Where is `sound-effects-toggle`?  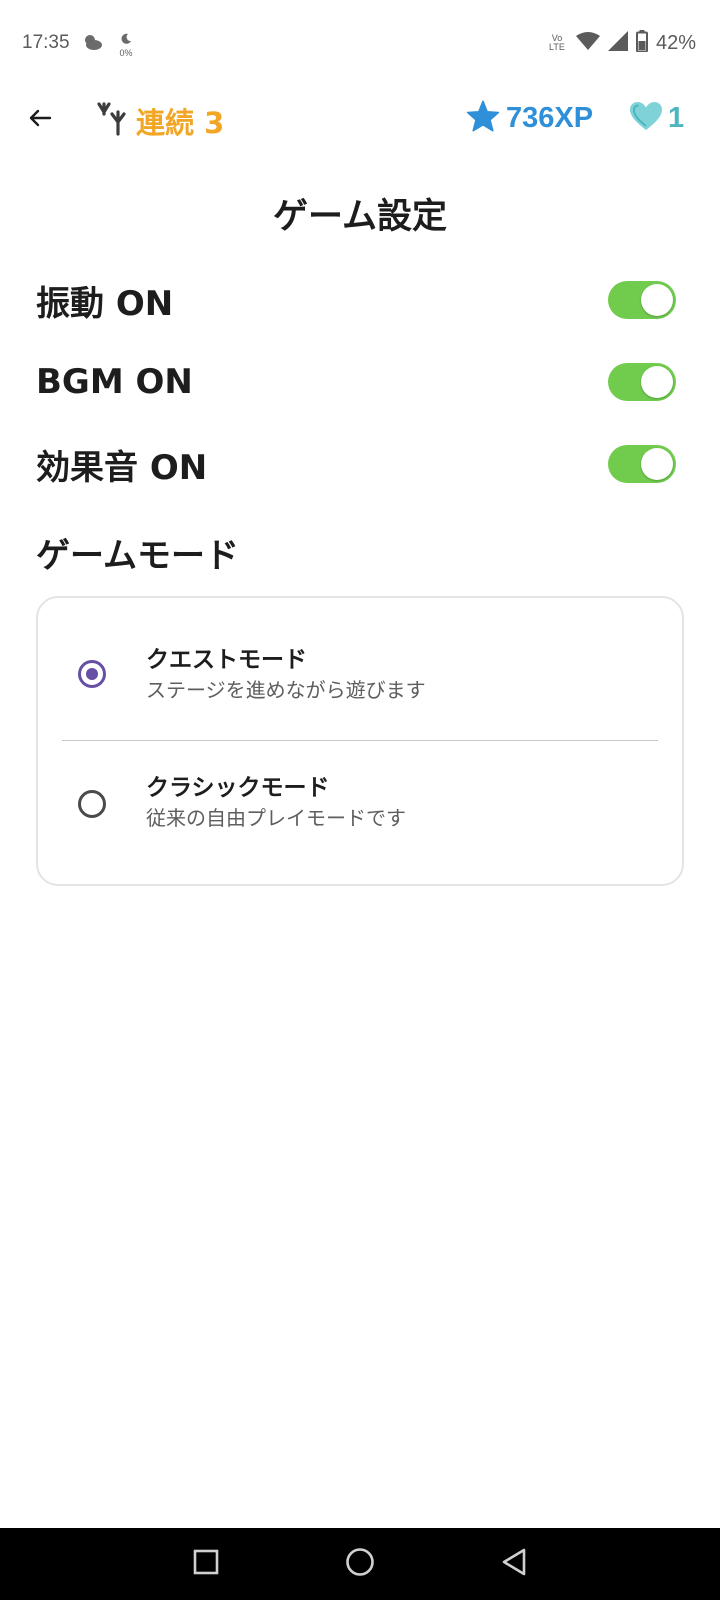 sound-effects-toggle is located at coordinates (642, 464).